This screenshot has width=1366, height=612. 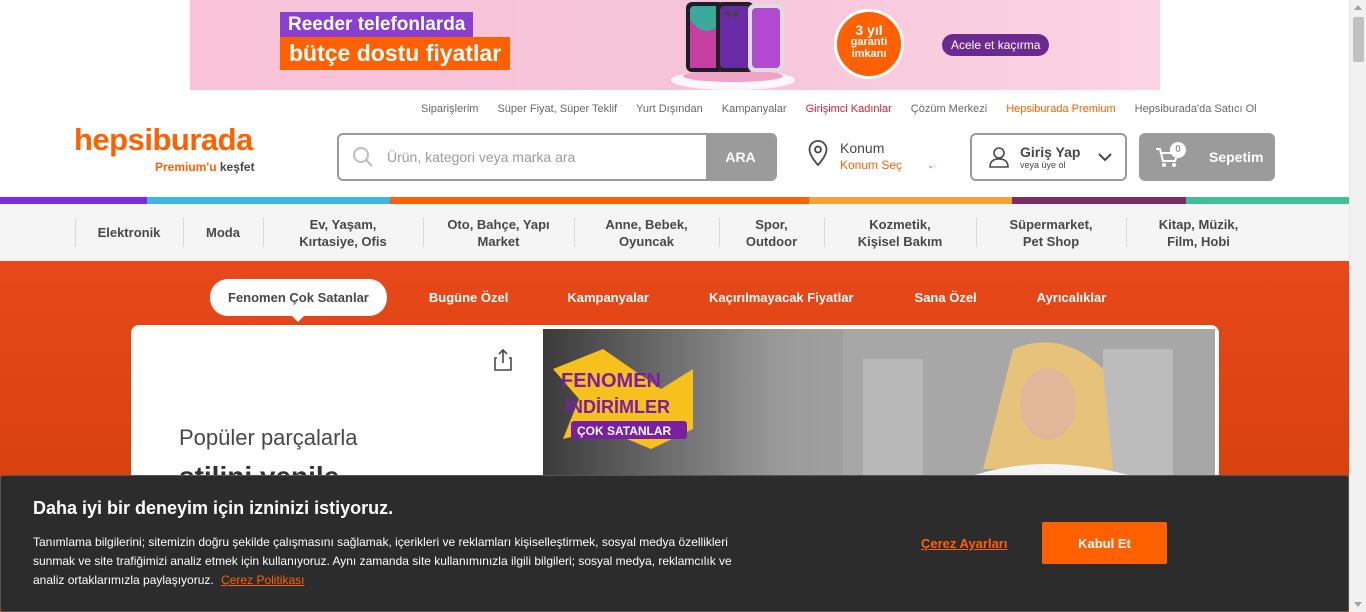 What do you see at coordinates (608, 297) in the screenshot?
I see `tab-campaigns: Kampanyalar` at bounding box center [608, 297].